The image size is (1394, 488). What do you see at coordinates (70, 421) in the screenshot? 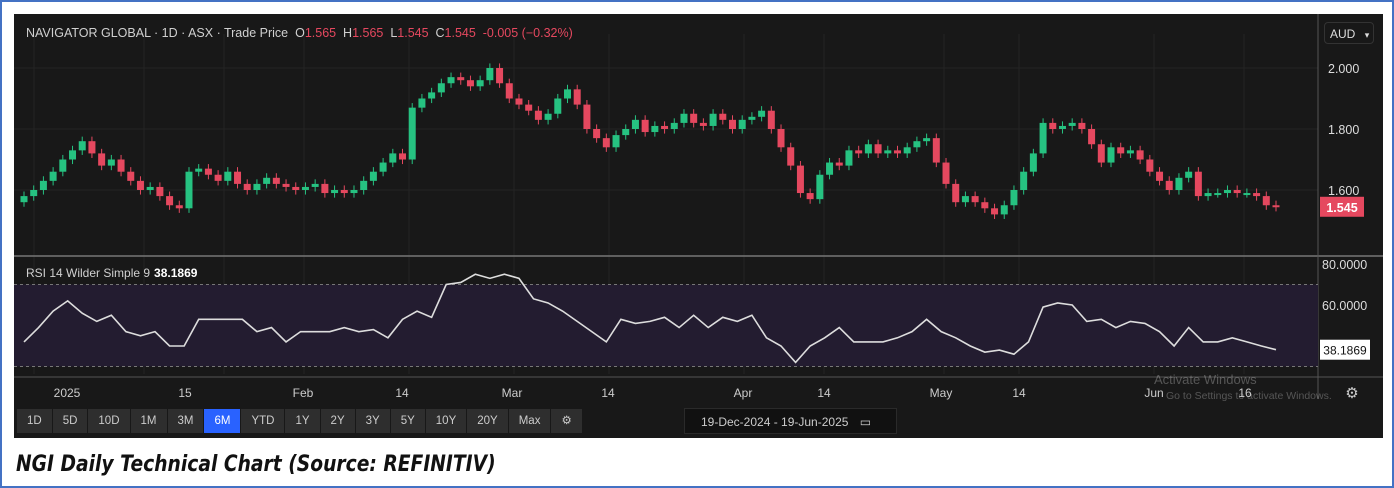
I see `range-button-5d: 5D` at bounding box center [70, 421].